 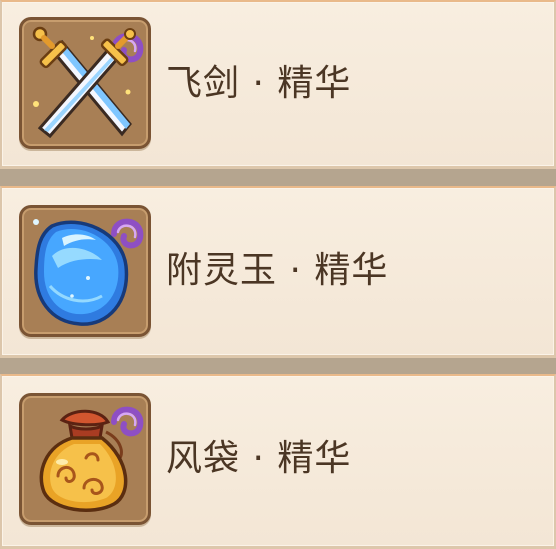 I want to click on item-name: 飞剑 · 精华, so click(x=259, y=83).